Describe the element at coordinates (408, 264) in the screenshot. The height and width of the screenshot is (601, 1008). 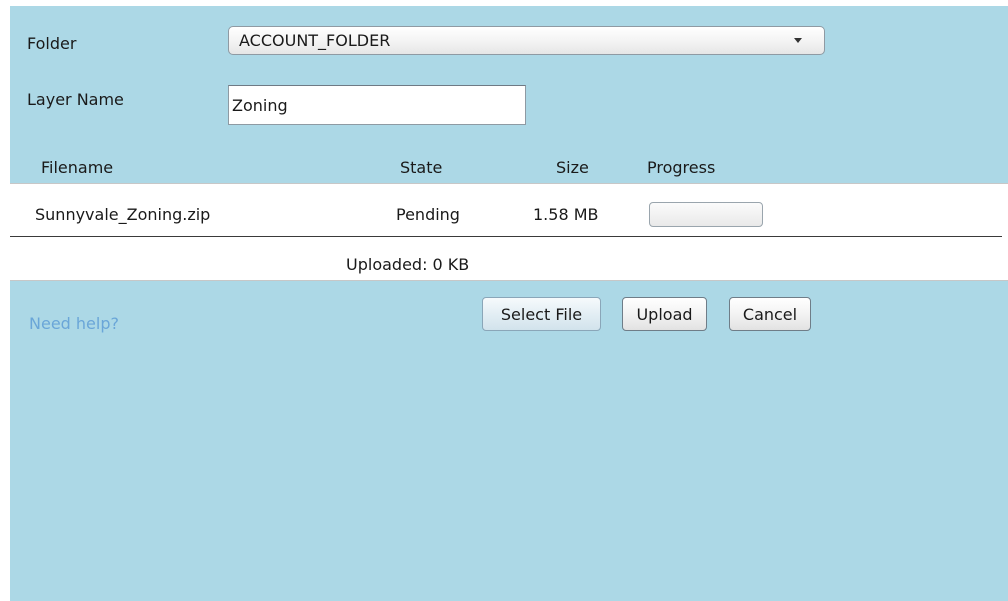
I see `uploaded-summary: Uploaded: 0 KB` at that location.